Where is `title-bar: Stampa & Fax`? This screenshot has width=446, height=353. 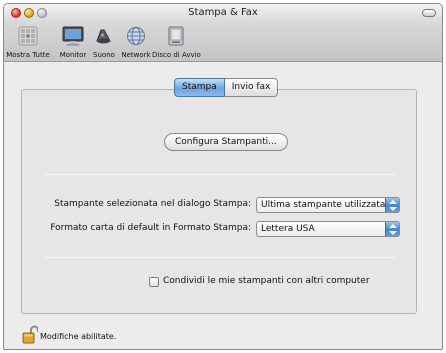 title-bar: Stampa & Fax is located at coordinates (223, 13).